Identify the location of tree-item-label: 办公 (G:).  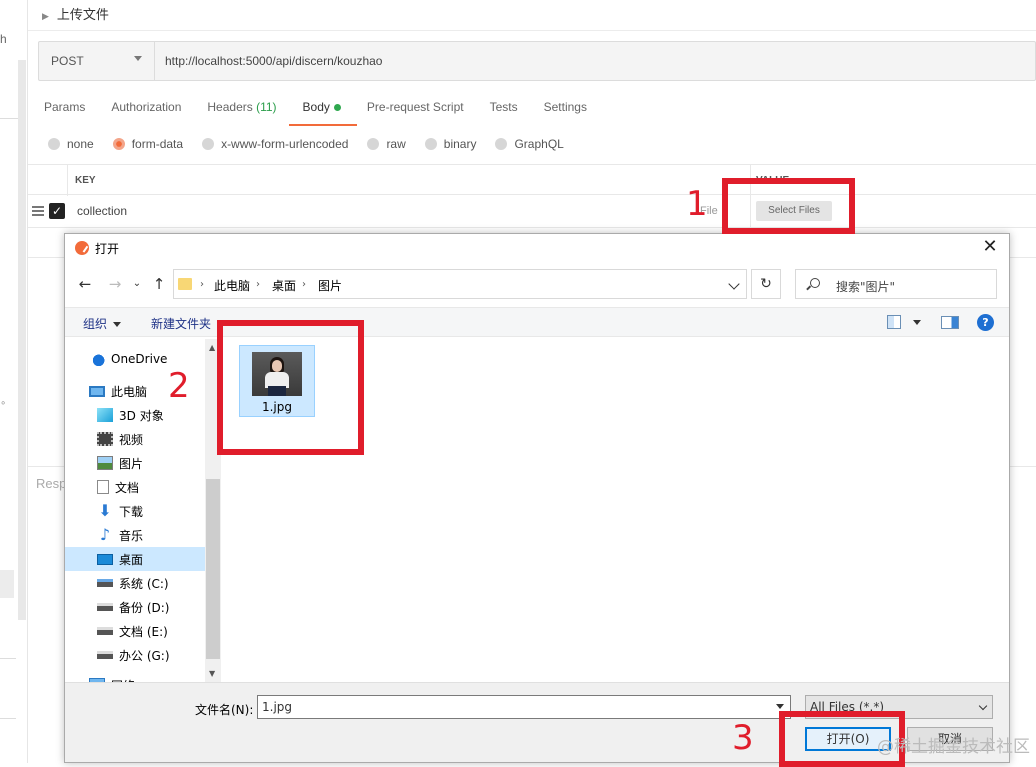
(144, 655).